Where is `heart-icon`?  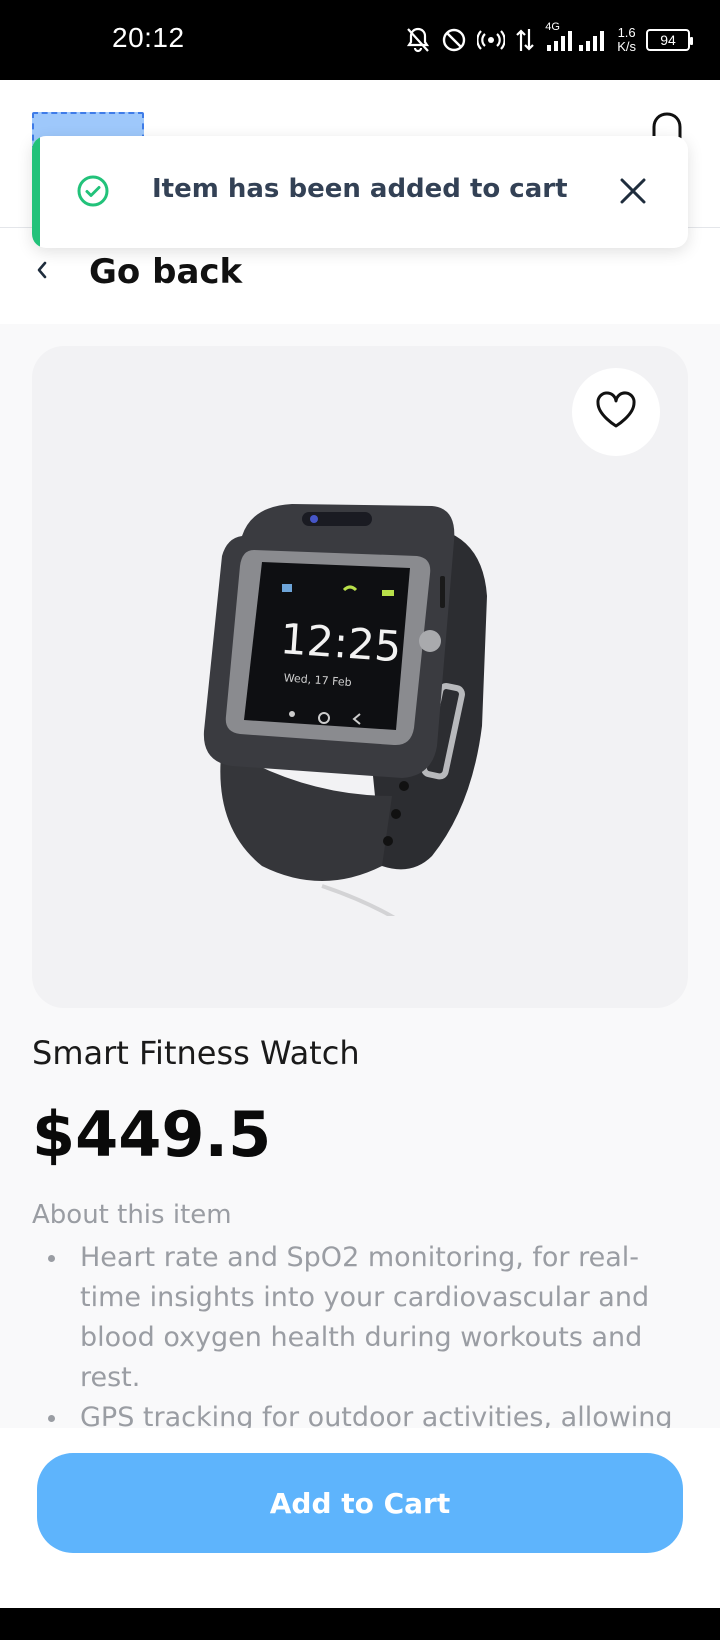
heart-icon is located at coordinates (616, 412).